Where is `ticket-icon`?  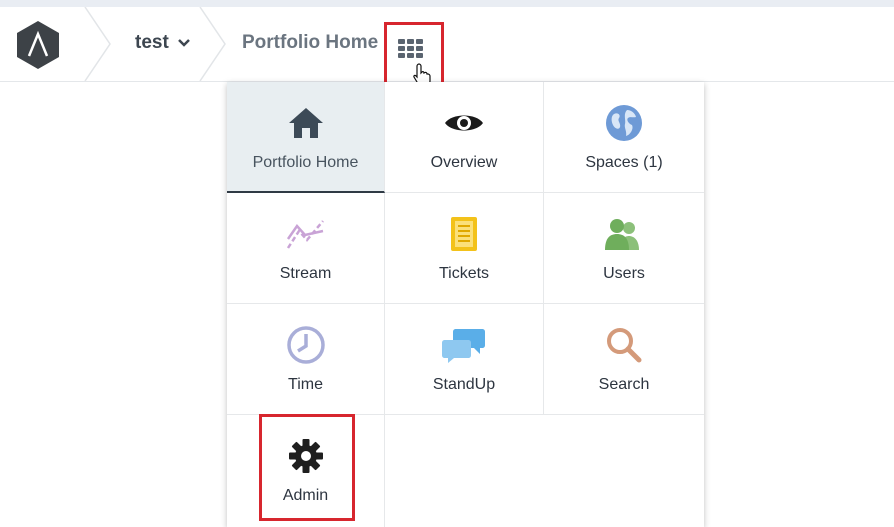 ticket-icon is located at coordinates (464, 234).